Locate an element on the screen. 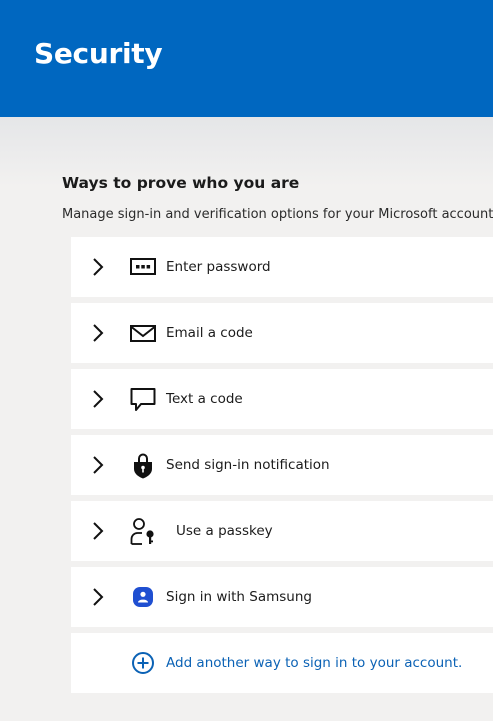 The width and height of the screenshot is (493, 721). method-row-password: Enter password is located at coordinates (282, 267).